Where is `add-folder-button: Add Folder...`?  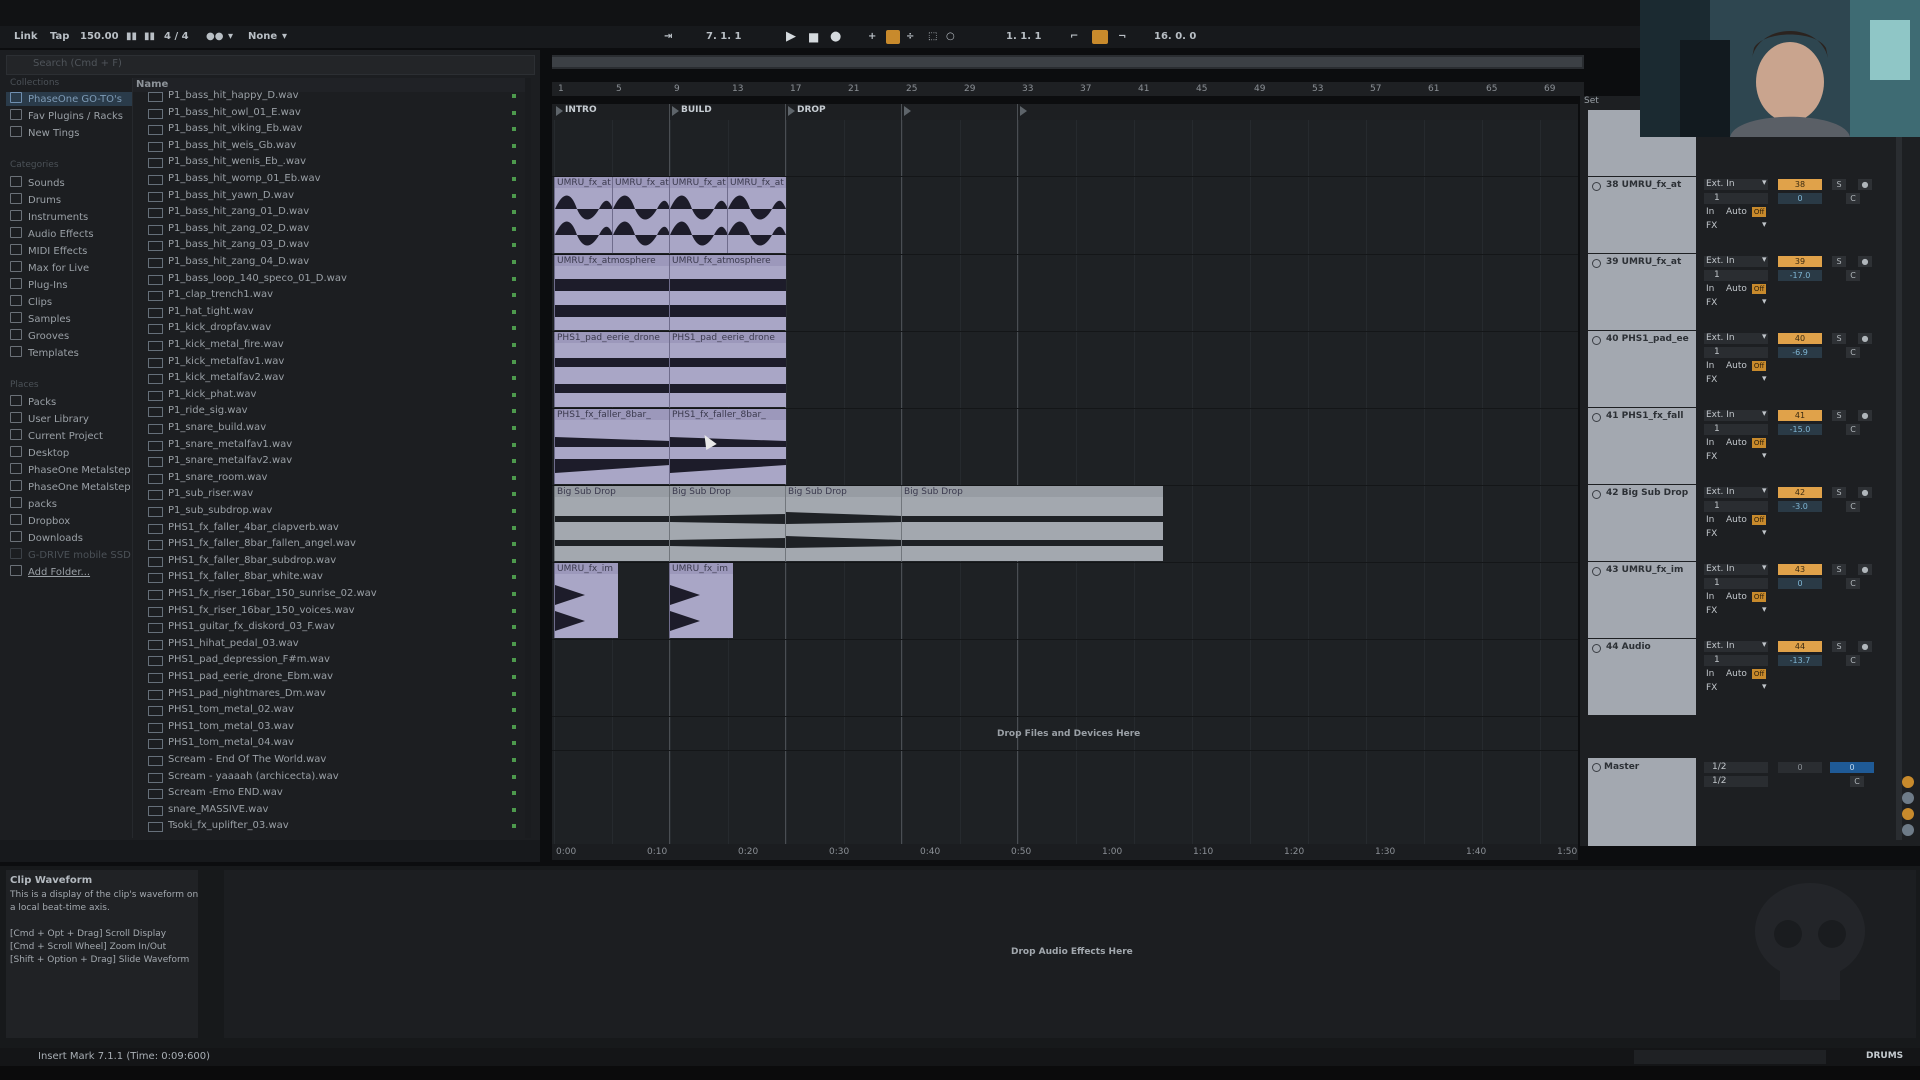 add-folder-button: Add Folder... is located at coordinates (50, 572).